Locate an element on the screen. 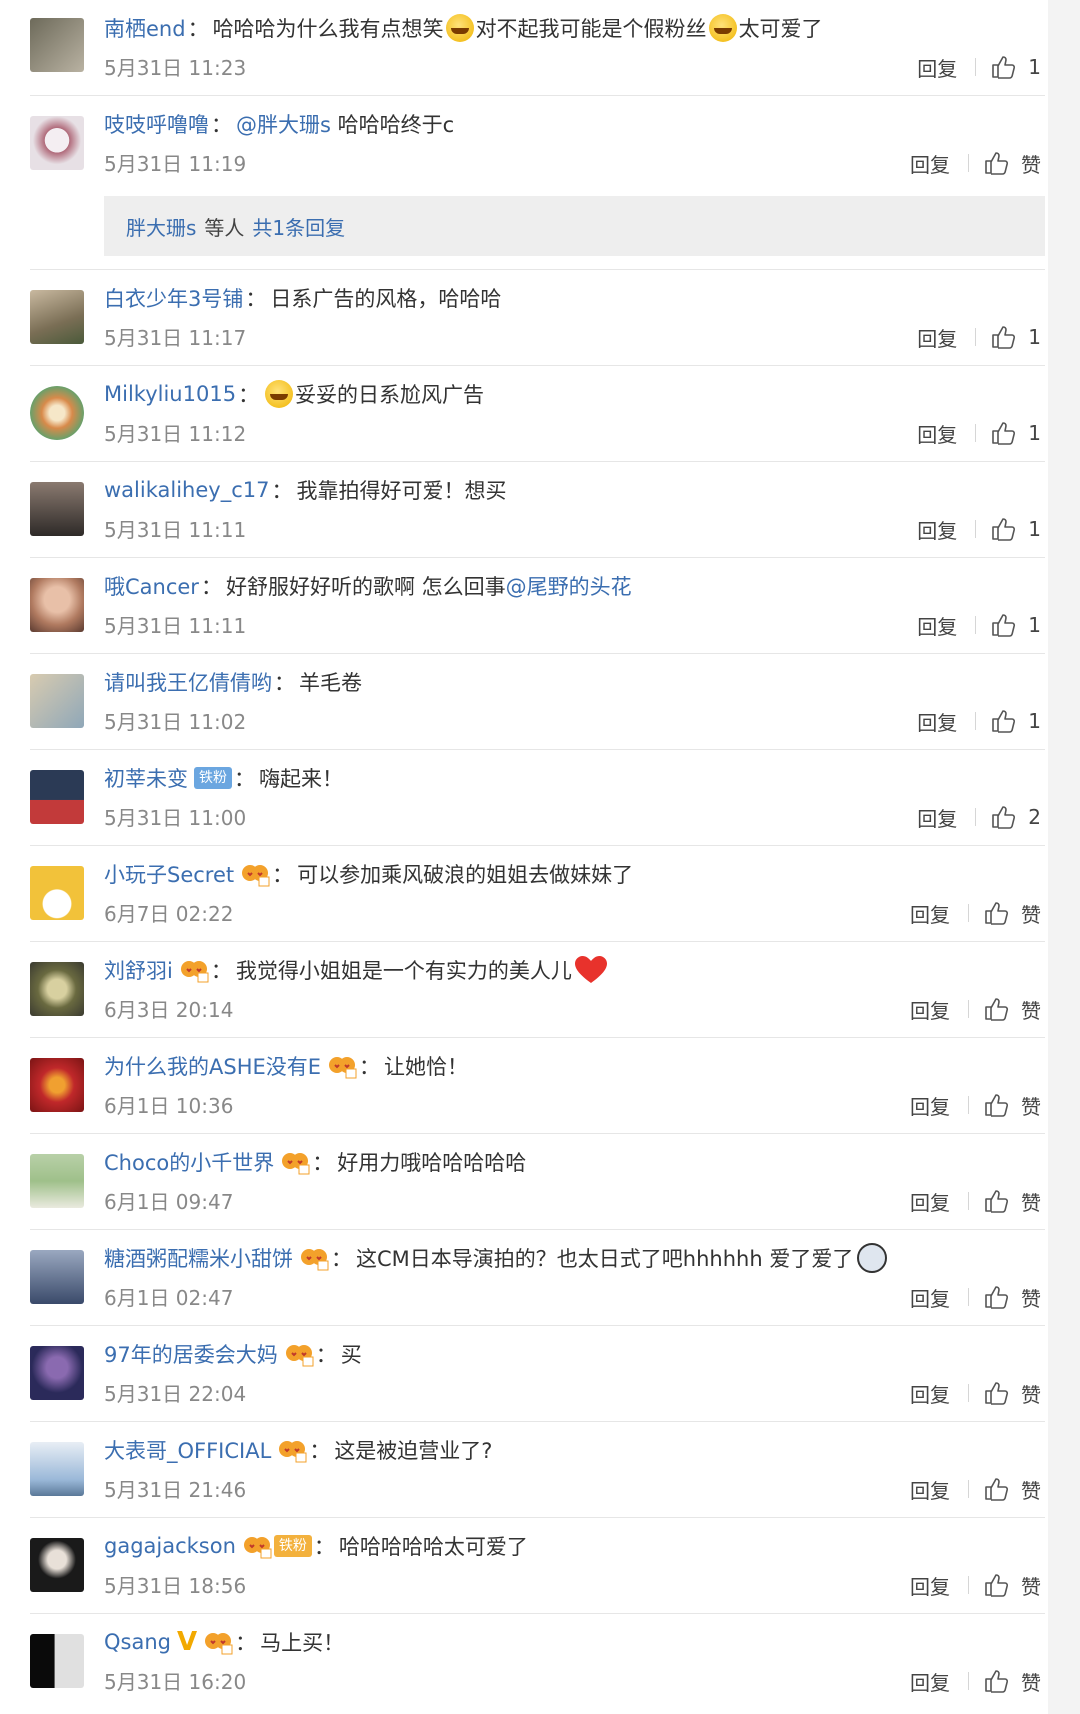  username-link: Milkyliu1015 is located at coordinates (170, 394).